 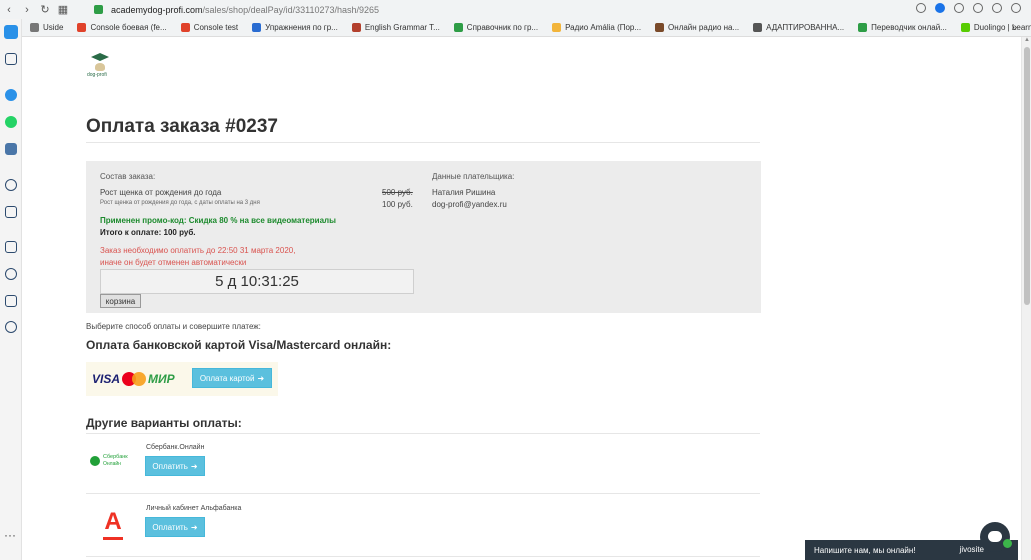 What do you see at coordinates (11, 301) in the screenshot?
I see `notes-icon` at bounding box center [11, 301].